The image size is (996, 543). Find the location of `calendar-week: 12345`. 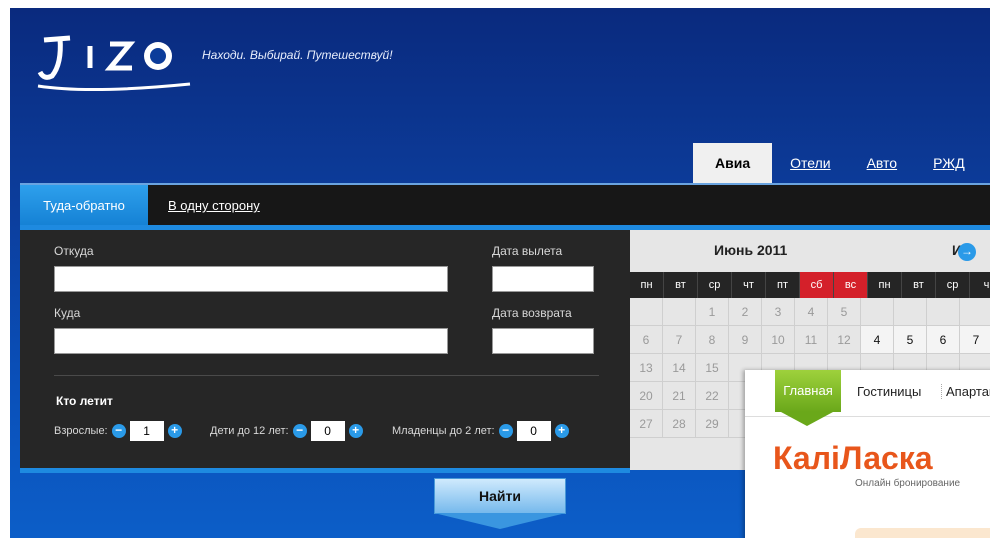

calendar-week: 12345 is located at coordinates (810, 312).